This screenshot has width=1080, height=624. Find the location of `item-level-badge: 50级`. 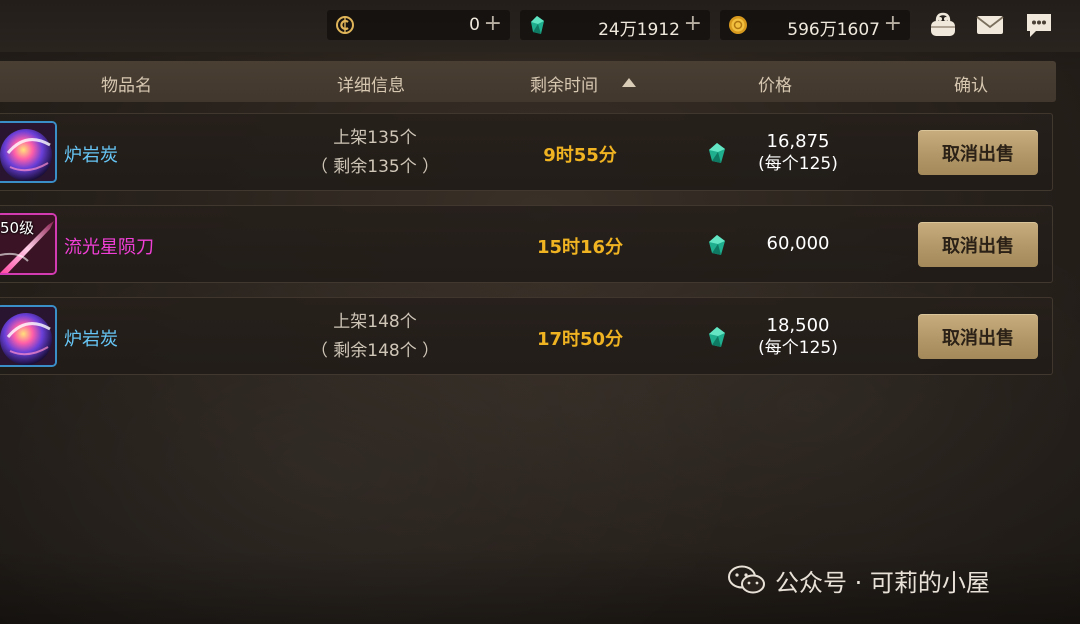

item-level-badge: 50级 is located at coordinates (17, 228).